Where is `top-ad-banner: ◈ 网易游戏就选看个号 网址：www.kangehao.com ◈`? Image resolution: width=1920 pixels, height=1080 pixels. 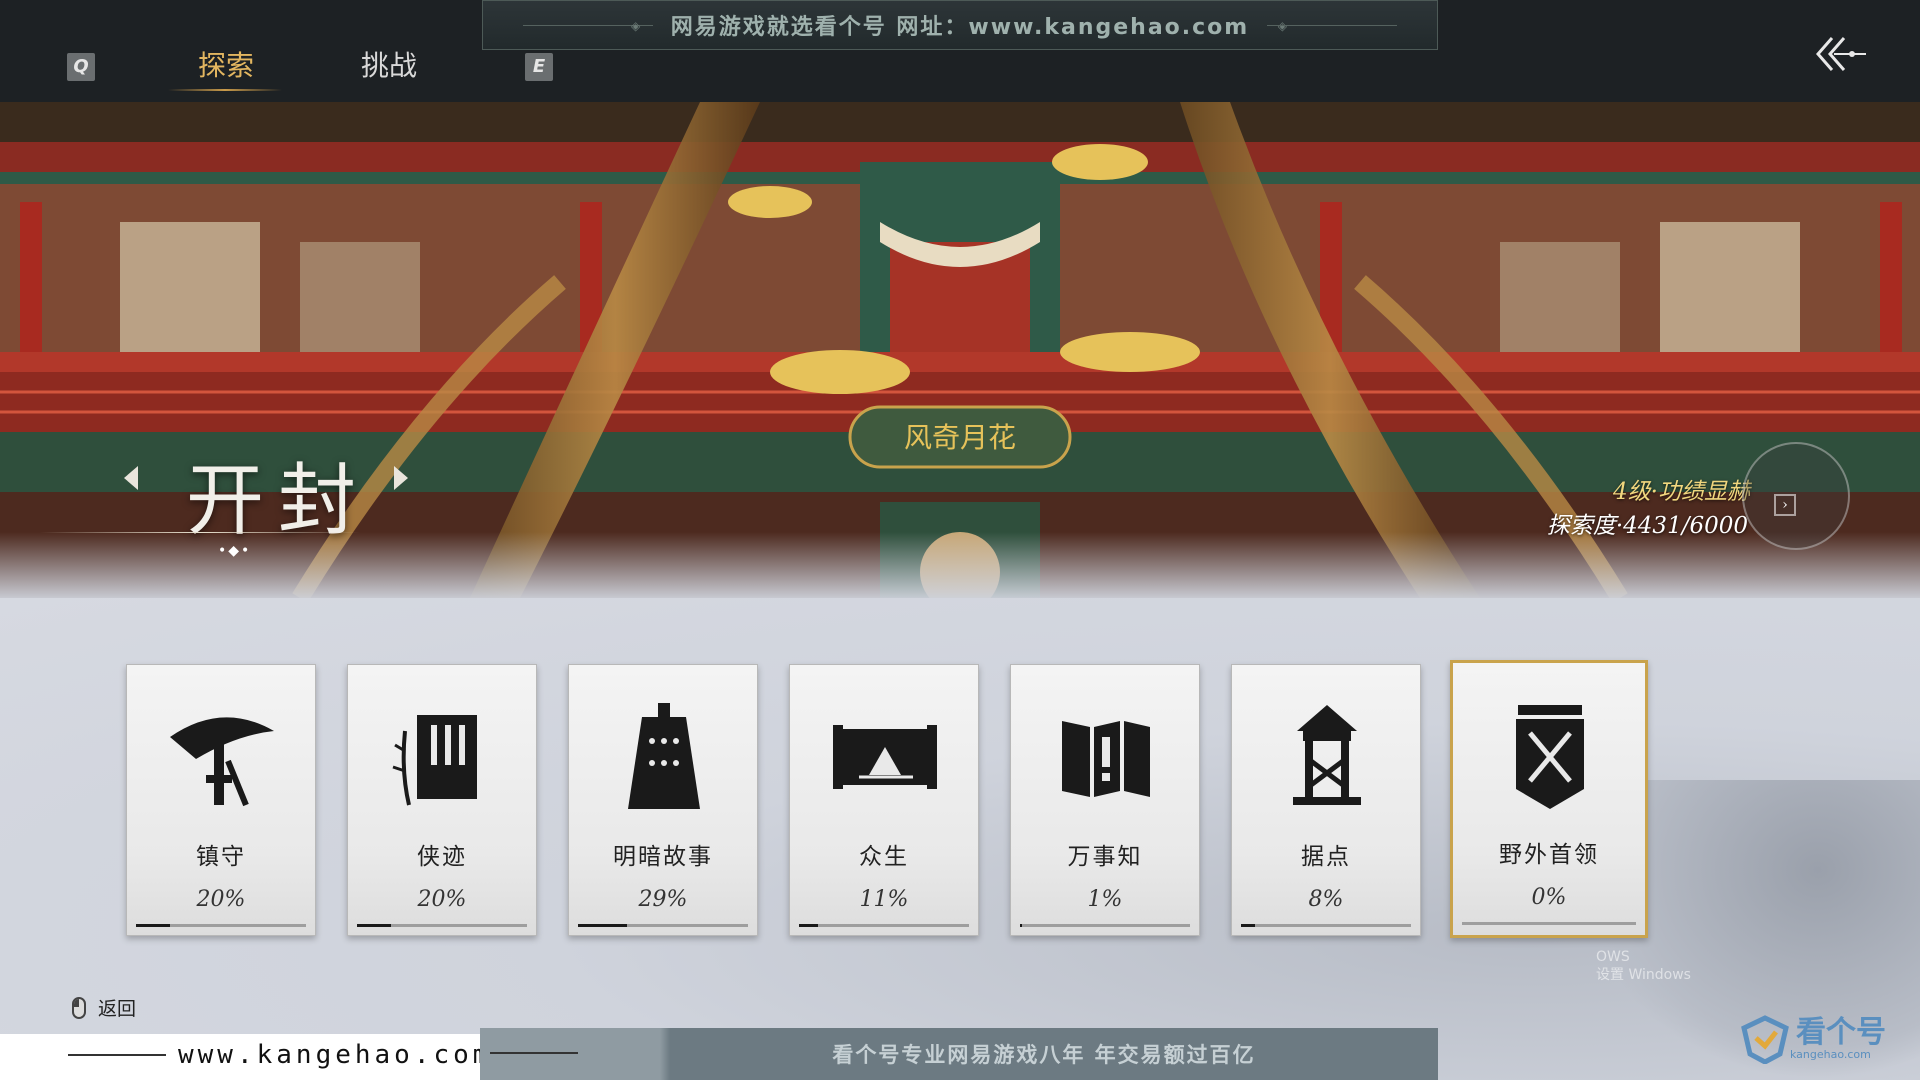 top-ad-banner: ◈ 网易游戏就选看个号 网址：www.kangehao.com ◈ is located at coordinates (960, 25).